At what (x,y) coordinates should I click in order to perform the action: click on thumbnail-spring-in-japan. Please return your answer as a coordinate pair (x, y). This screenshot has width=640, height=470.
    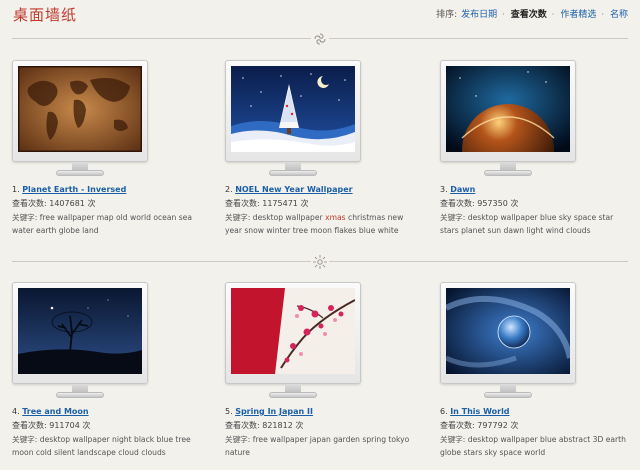
    Looking at the image, I should click on (293, 331).